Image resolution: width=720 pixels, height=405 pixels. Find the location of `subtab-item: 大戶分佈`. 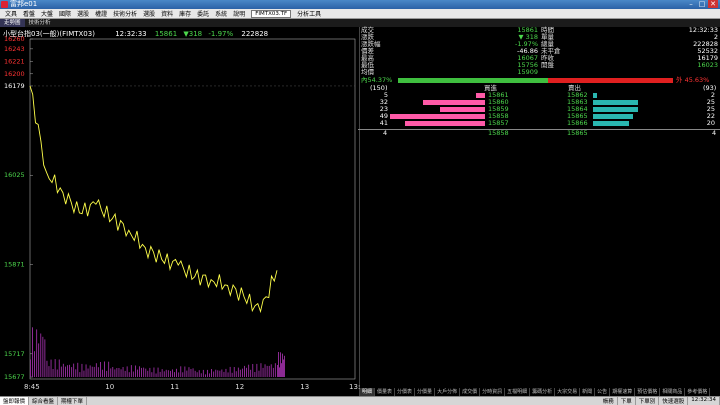

subtab-item: 大戶分佈 is located at coordinates (448, 392).